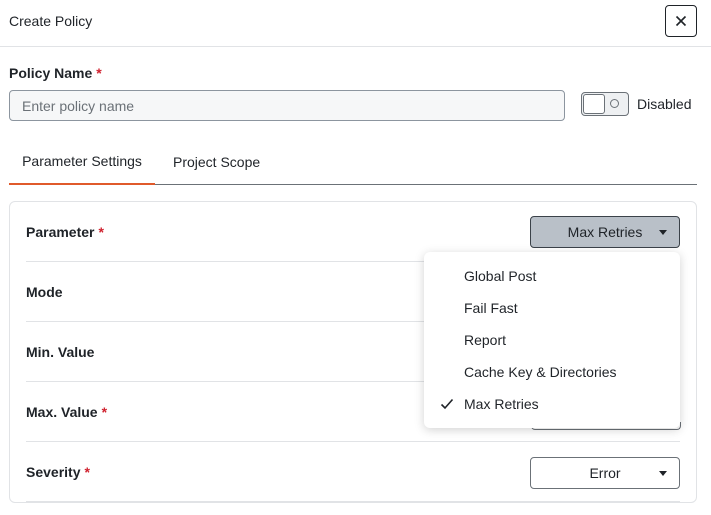  Describe the element at coordinates (355, 23) in the screenshot. I see `dialog-header: Create Policy` at that location.